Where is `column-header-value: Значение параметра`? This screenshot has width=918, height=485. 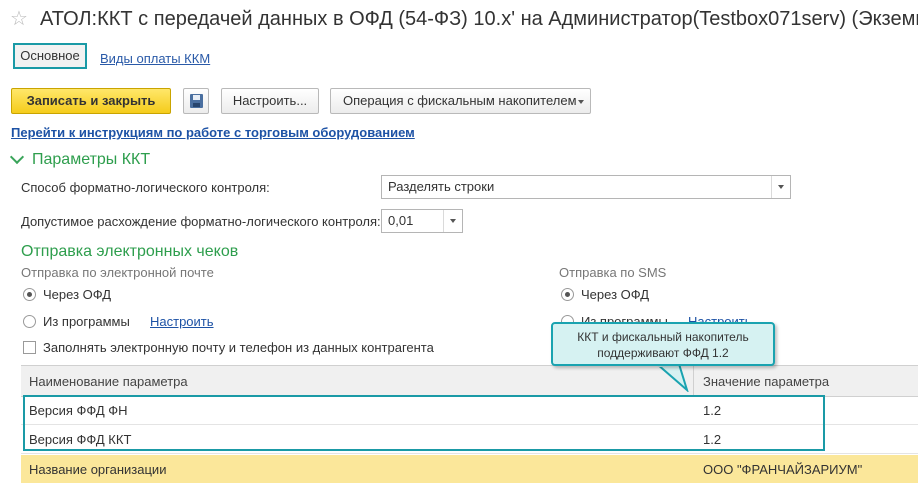
column-header-value: Значение параметра is located at coordinates (766, 381).